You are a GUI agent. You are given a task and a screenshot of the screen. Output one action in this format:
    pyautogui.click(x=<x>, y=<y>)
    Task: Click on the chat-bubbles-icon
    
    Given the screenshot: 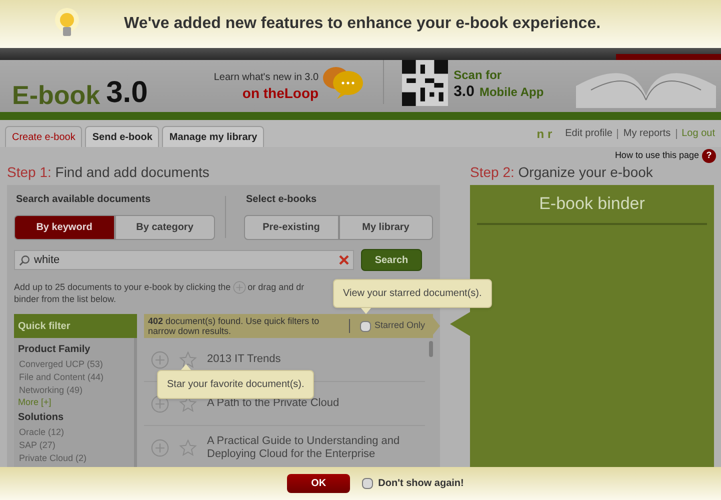 What is the action you would take?
    pyautogui.click(x=342, y=82)
    